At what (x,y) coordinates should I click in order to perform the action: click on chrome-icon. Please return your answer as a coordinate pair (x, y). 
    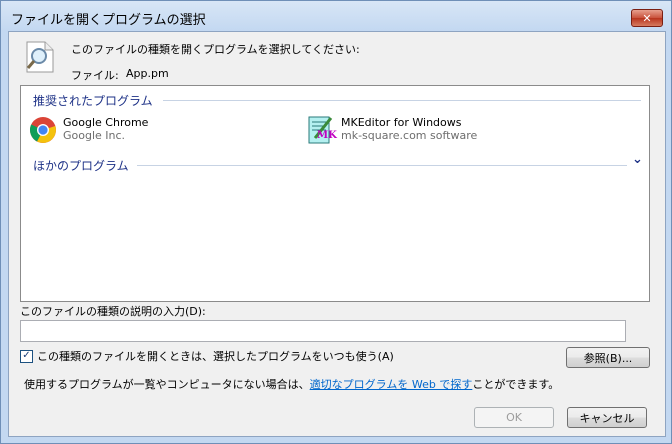
    Looking at the image, I should click on (43, 130).